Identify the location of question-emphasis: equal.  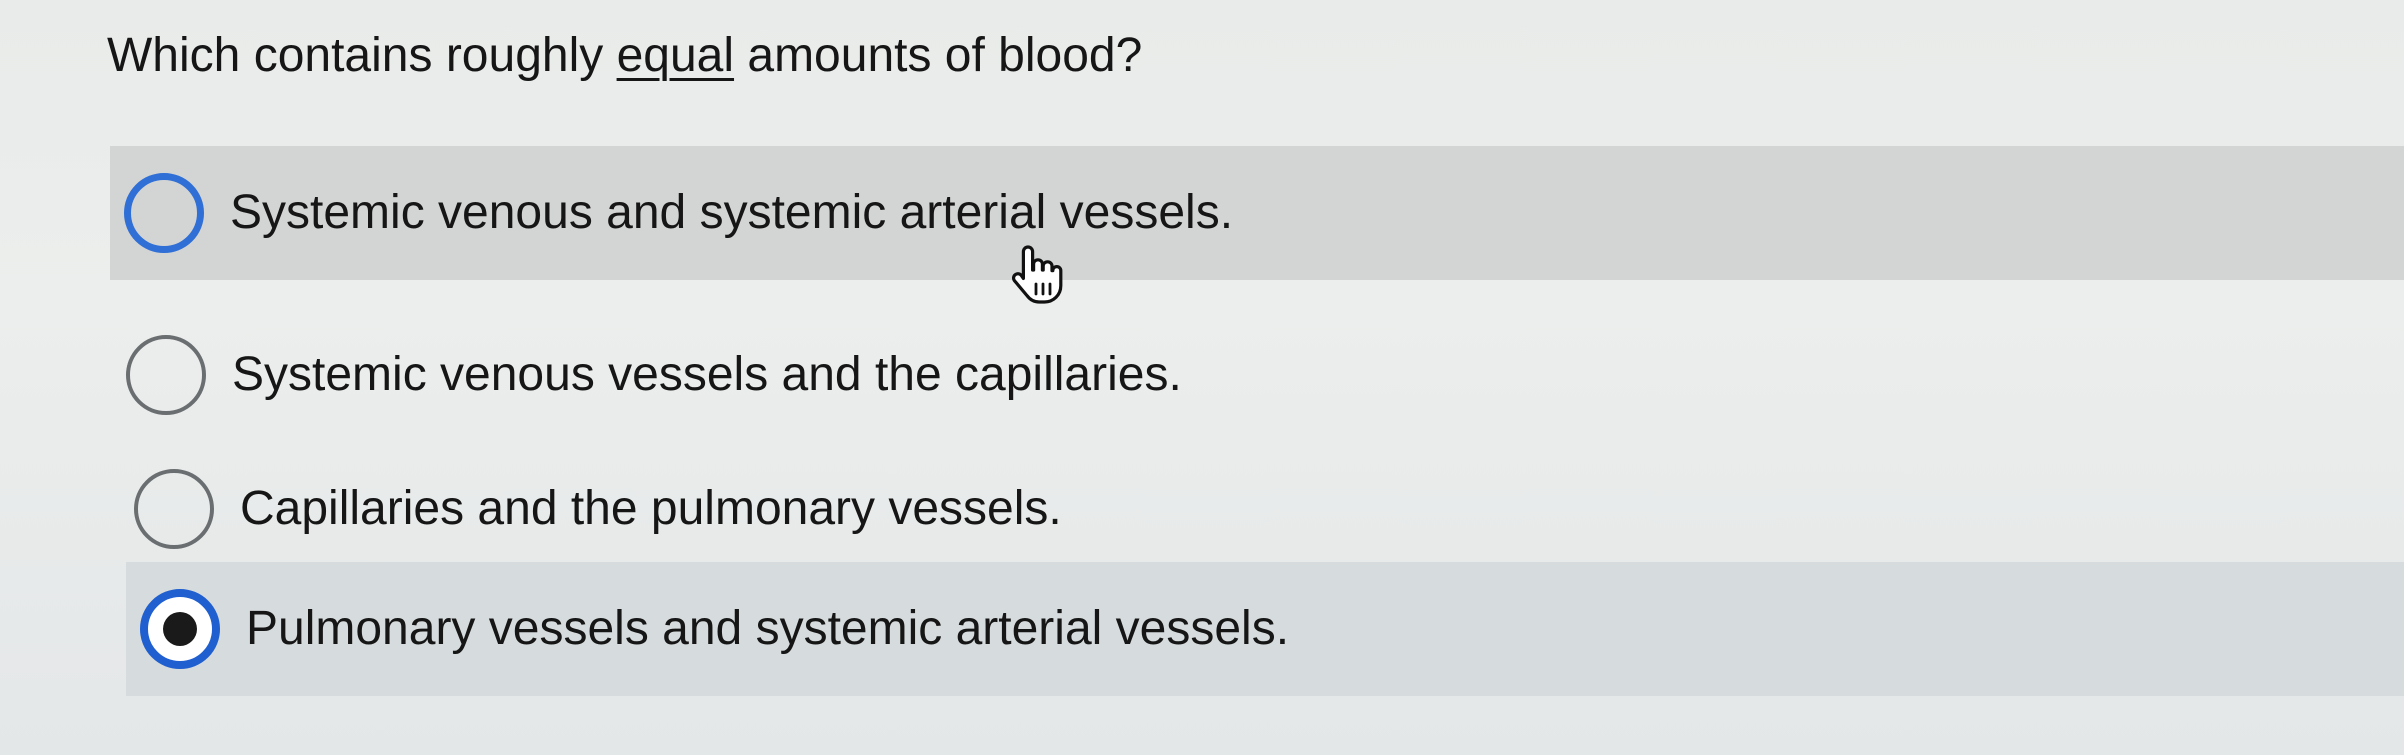
(675, 55).